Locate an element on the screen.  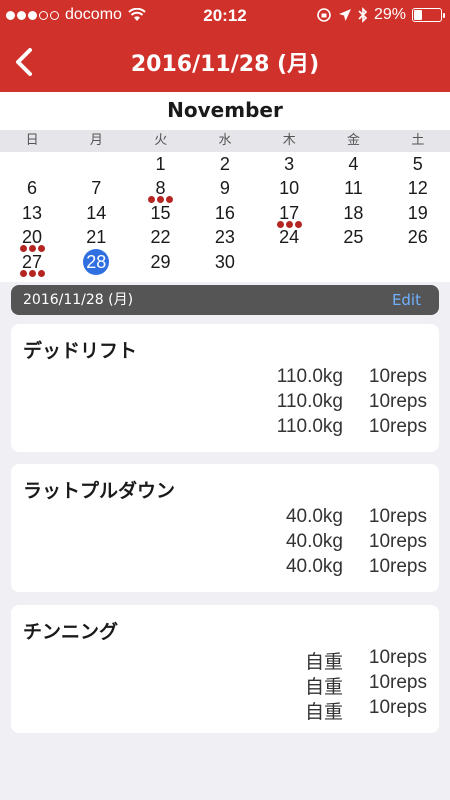
calendar-day-6: 6 is located at coordinates (32, 188).